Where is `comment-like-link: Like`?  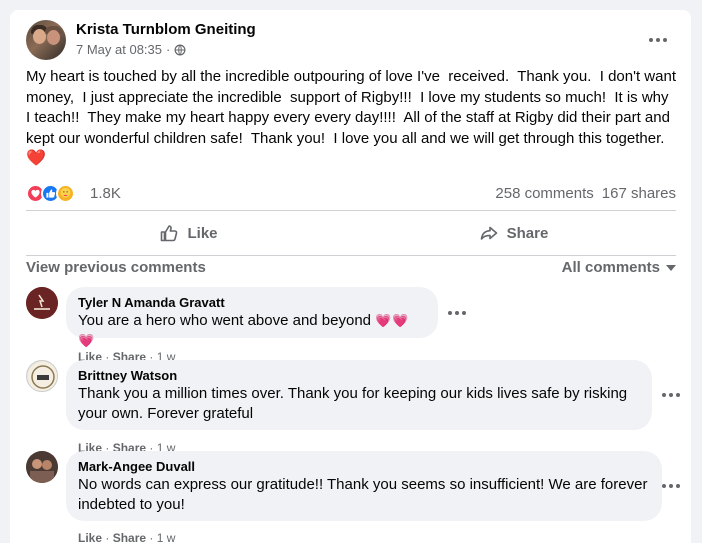
comment-like-link: Like is located at coordinates (90, 537).